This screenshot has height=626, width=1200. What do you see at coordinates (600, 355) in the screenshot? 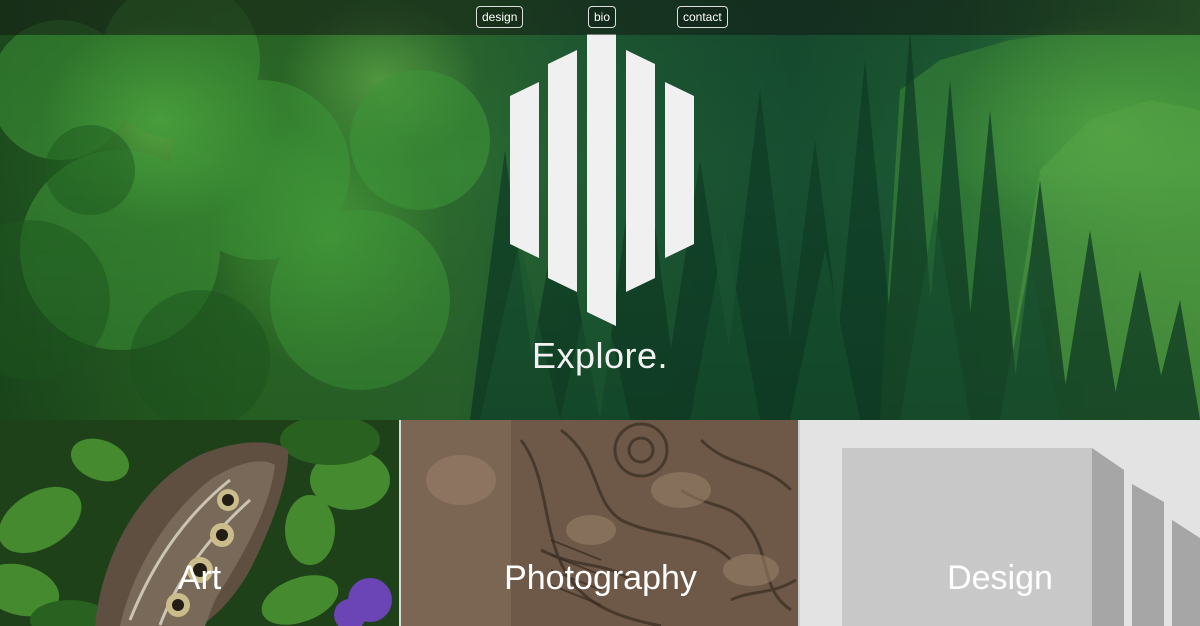
I see `hero-title: Explore.` at bounding box center [600, 355].